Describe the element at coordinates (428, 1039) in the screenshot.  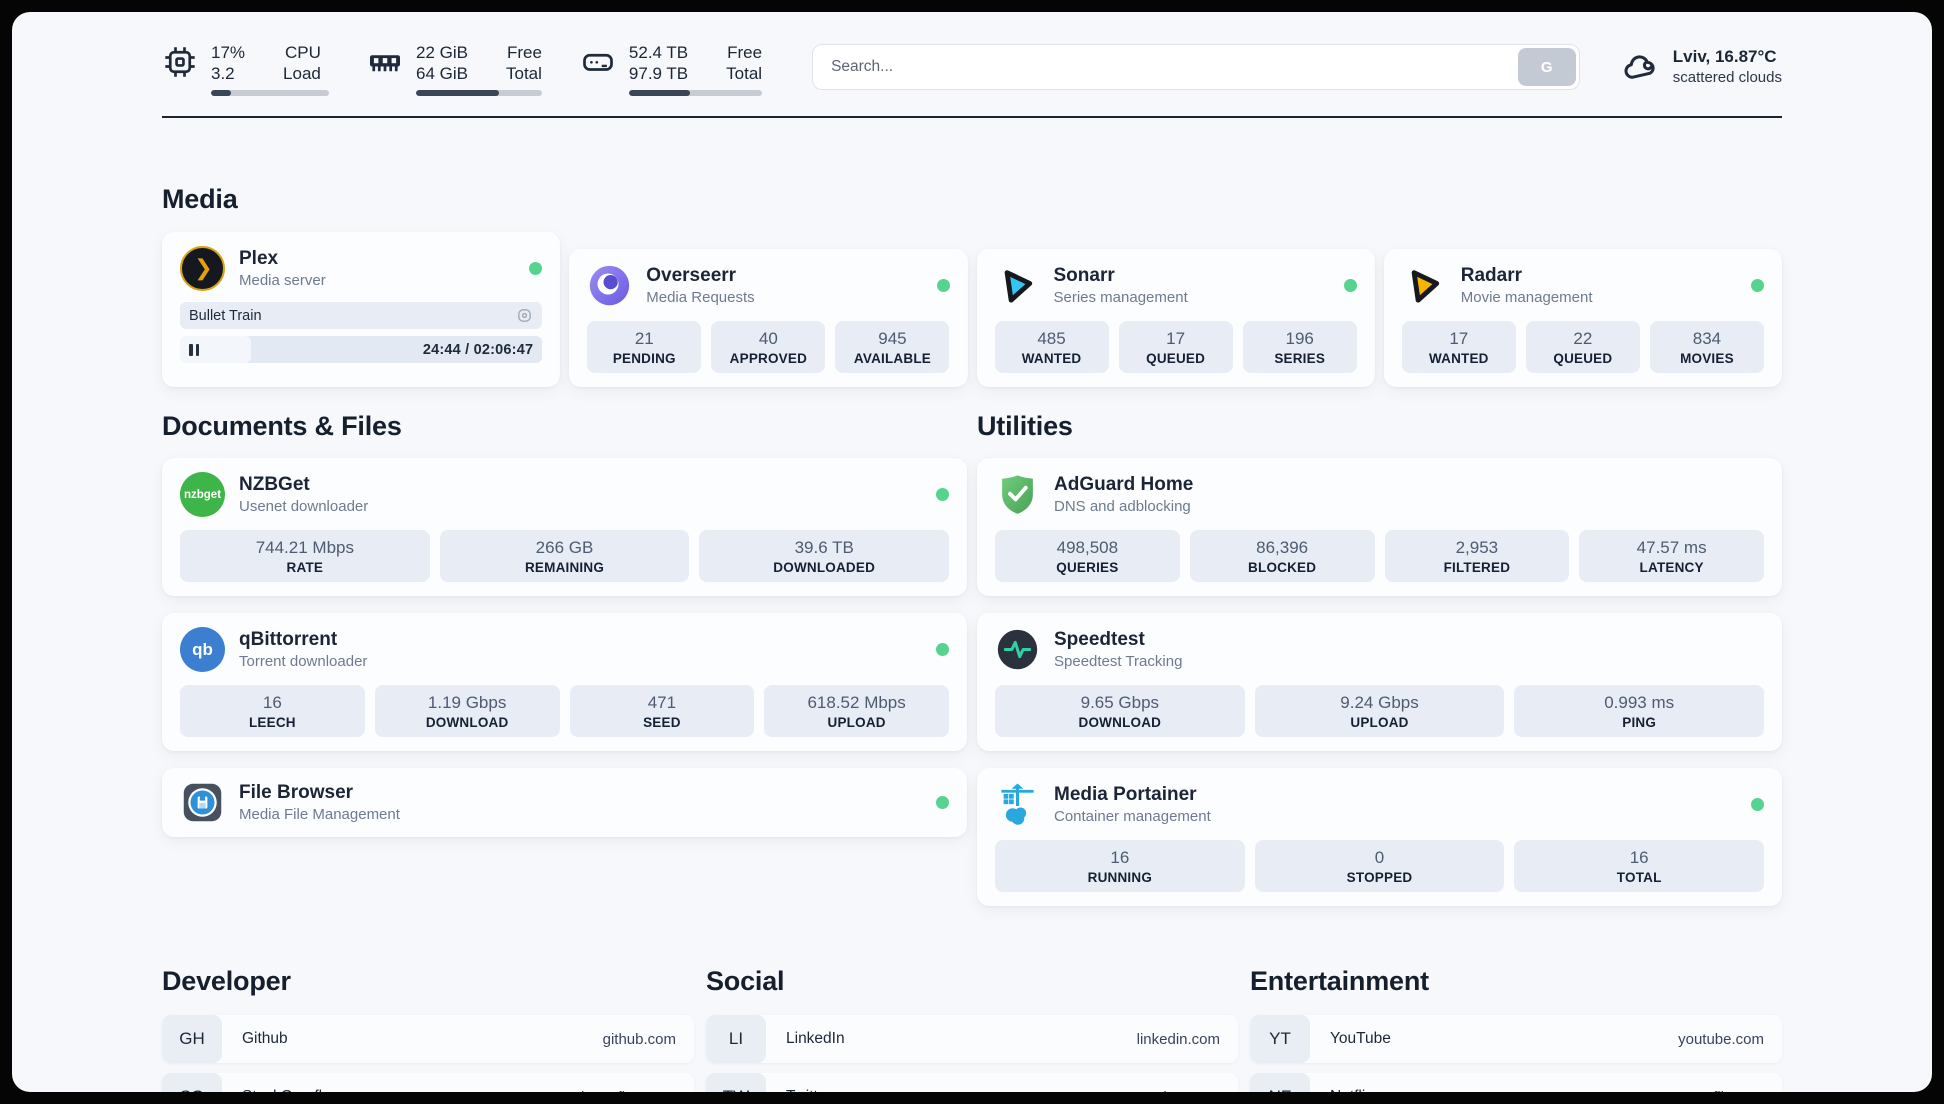
I see `bookmark-github: GH Github github.com` at that location.